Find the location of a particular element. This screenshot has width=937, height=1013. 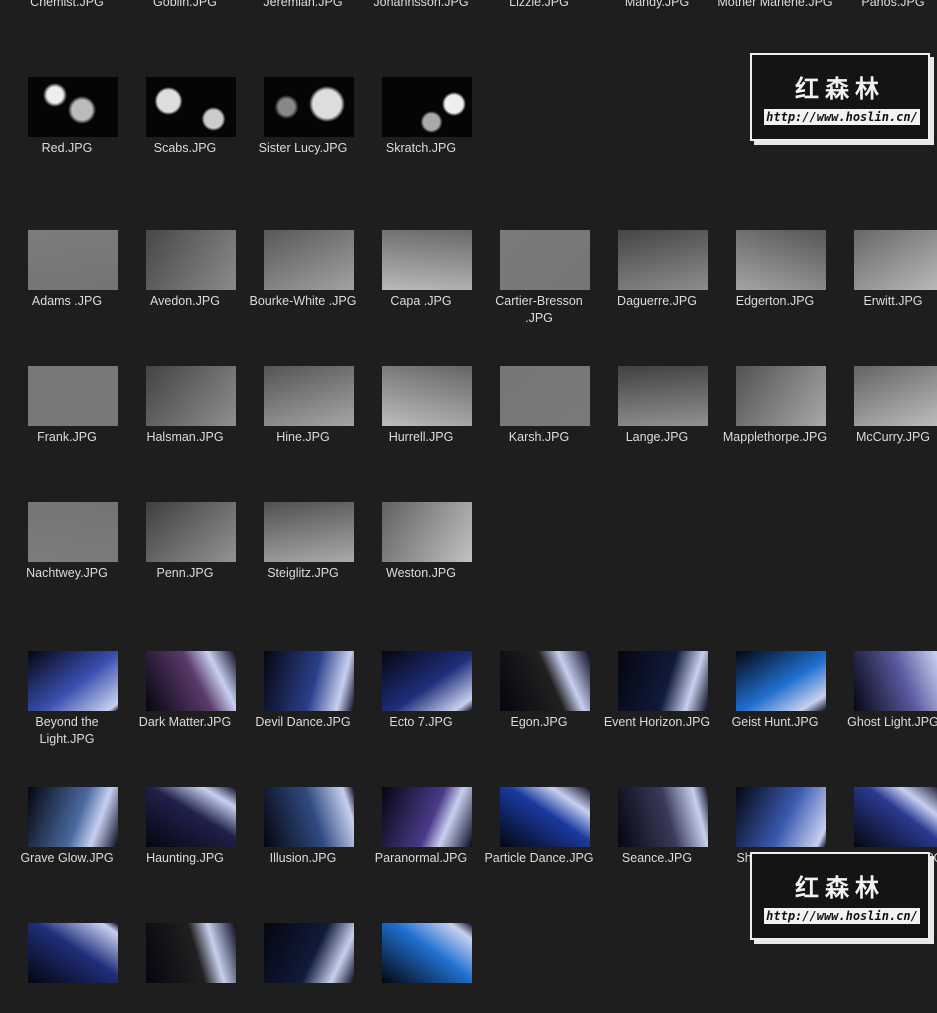

file-item-johannsson: Johannsson.JPG is located at coordinates (421, 39).